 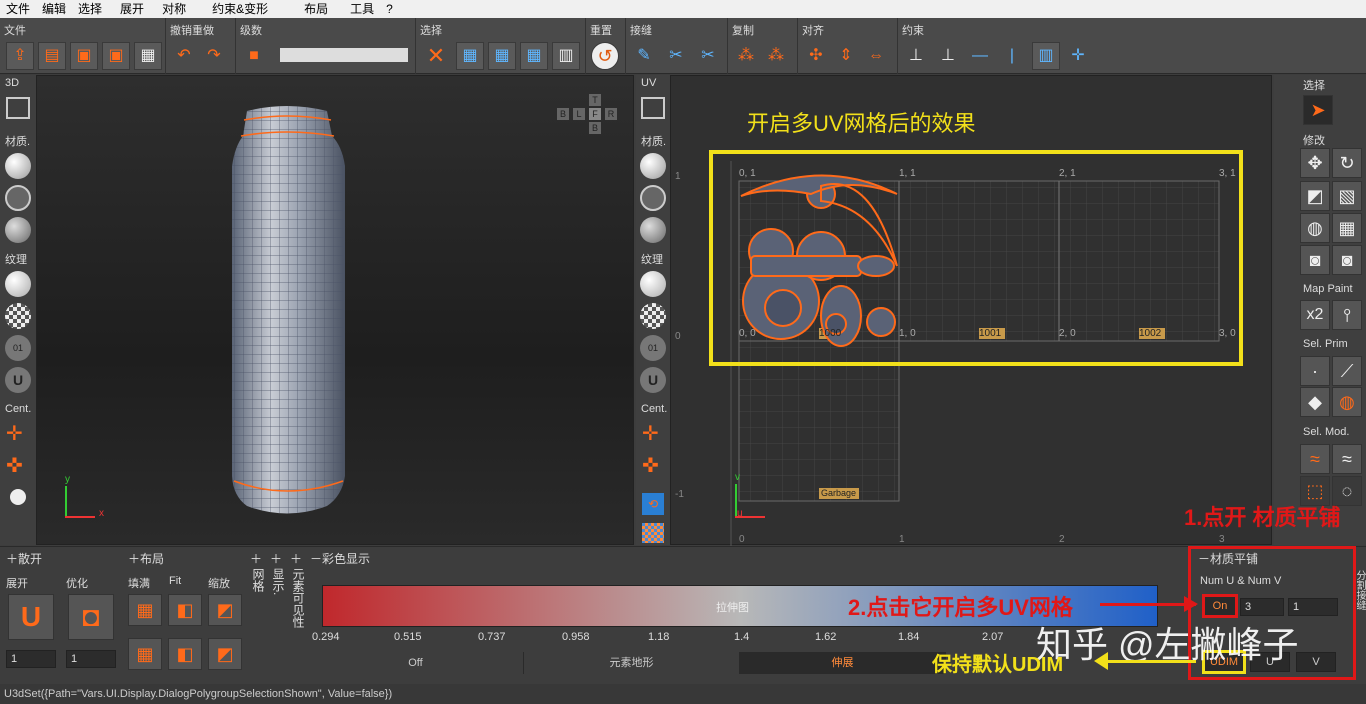 What do you see at coordinates (132, 9) in the screenshot?
I see `menu-unfold: 展开` at bounding box center [132, 9].